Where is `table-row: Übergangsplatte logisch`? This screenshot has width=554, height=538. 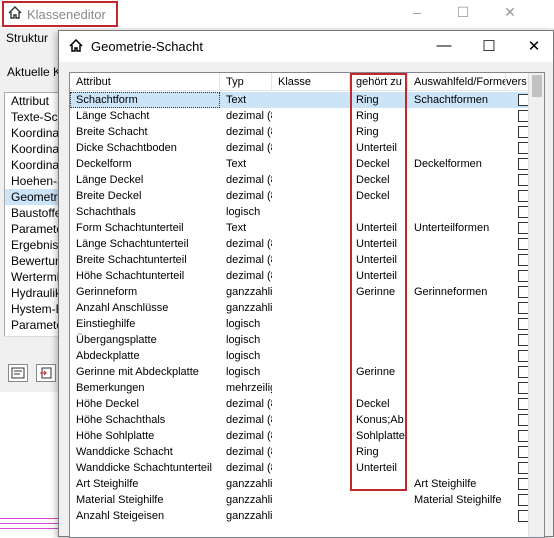 table-row: Übergangsplatte logisch is located at coordinates (307, 340).